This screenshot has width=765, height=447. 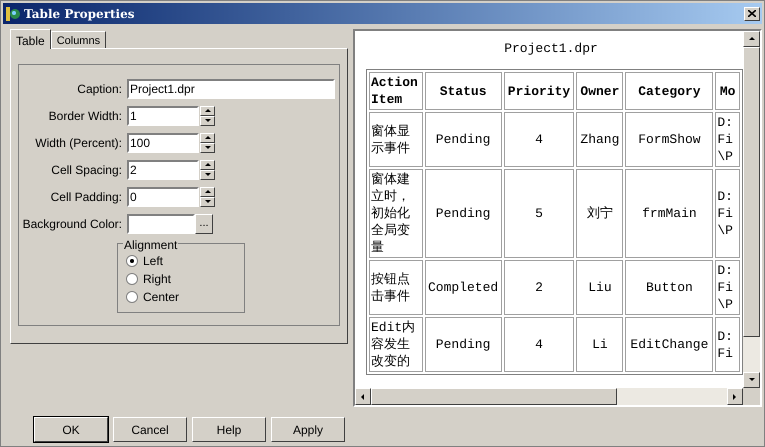 I want to click on dialog-button: OK, so click(x=71, y=429).